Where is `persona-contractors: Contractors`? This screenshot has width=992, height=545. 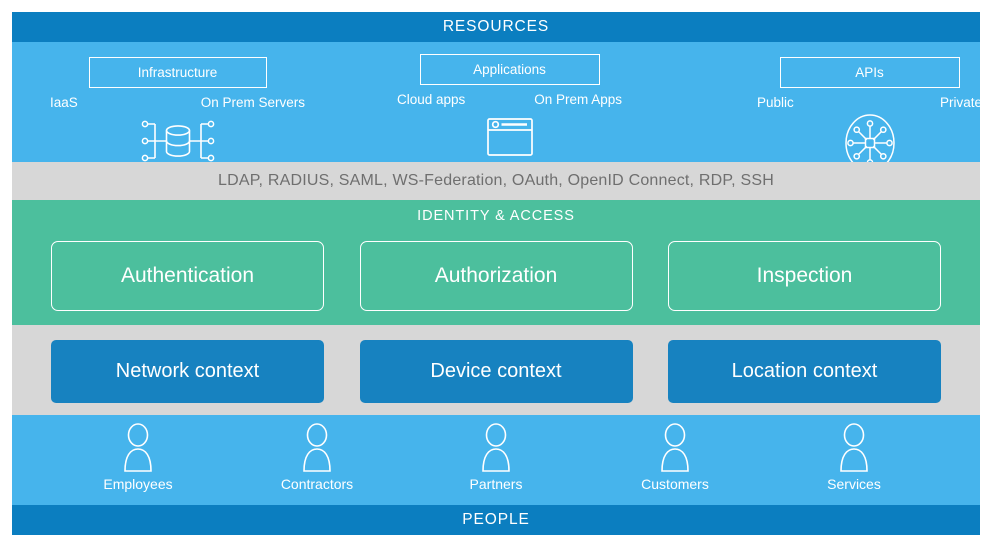
persona-contractors: Contractors is located at coordinates (317, 460).